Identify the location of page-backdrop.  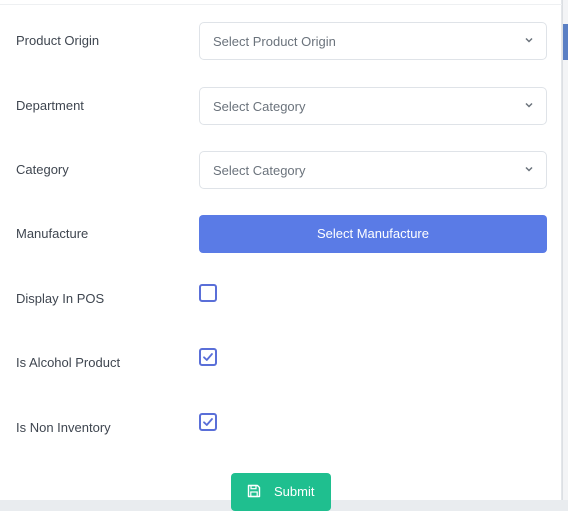
(565, 250).